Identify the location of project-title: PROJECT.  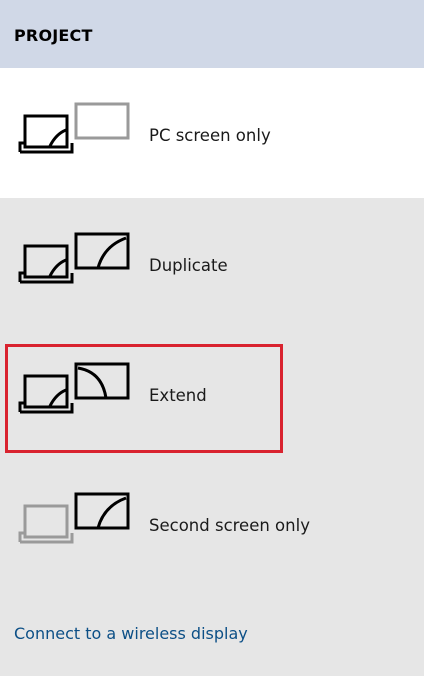
(53, 35).